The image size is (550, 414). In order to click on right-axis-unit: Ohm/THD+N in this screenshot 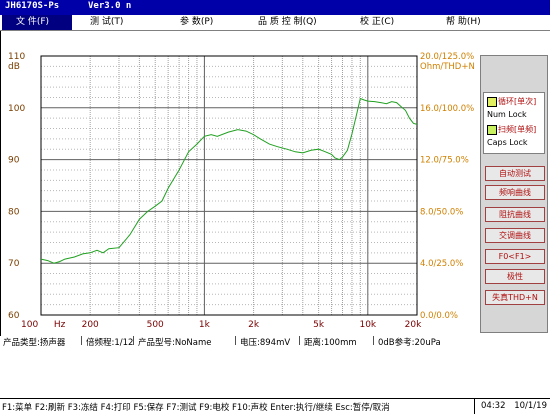, I will do `click(447, 67)`.